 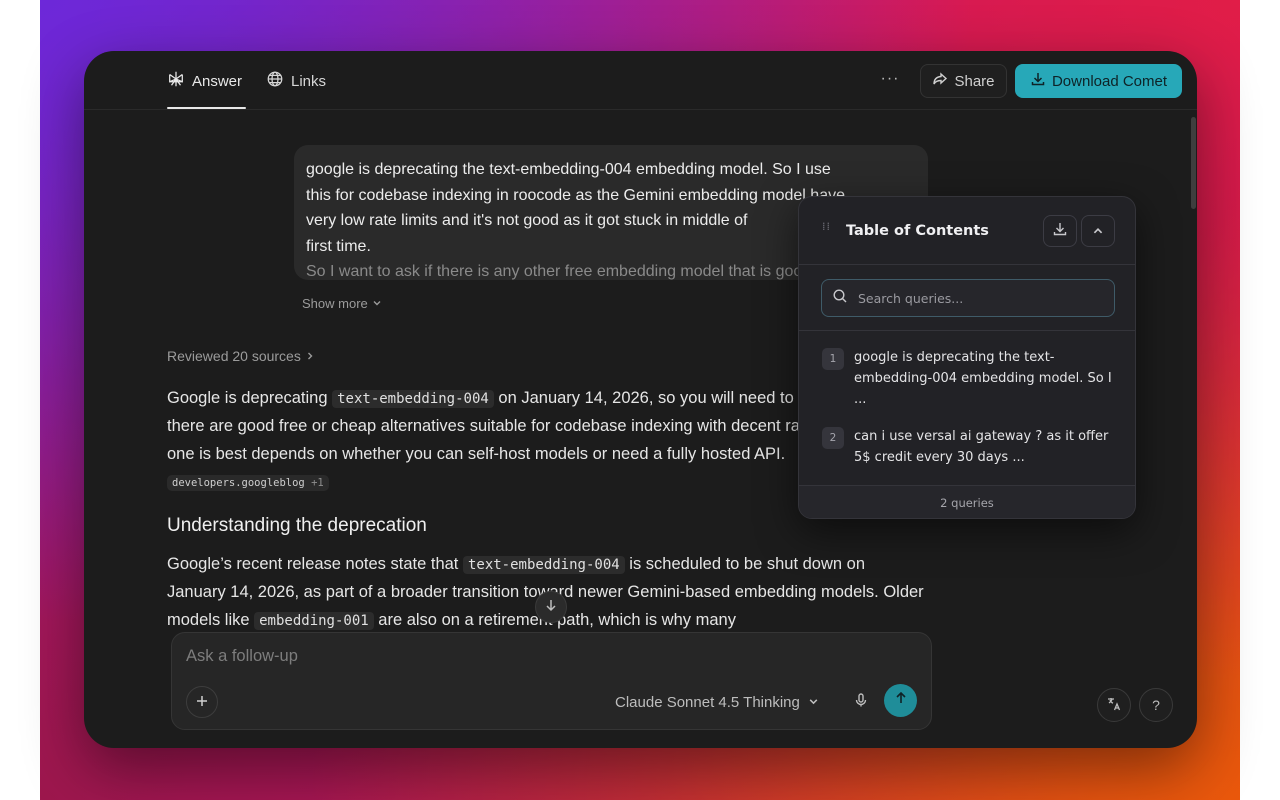 I want to click on translate-icon, so click(x=1114, y=705).